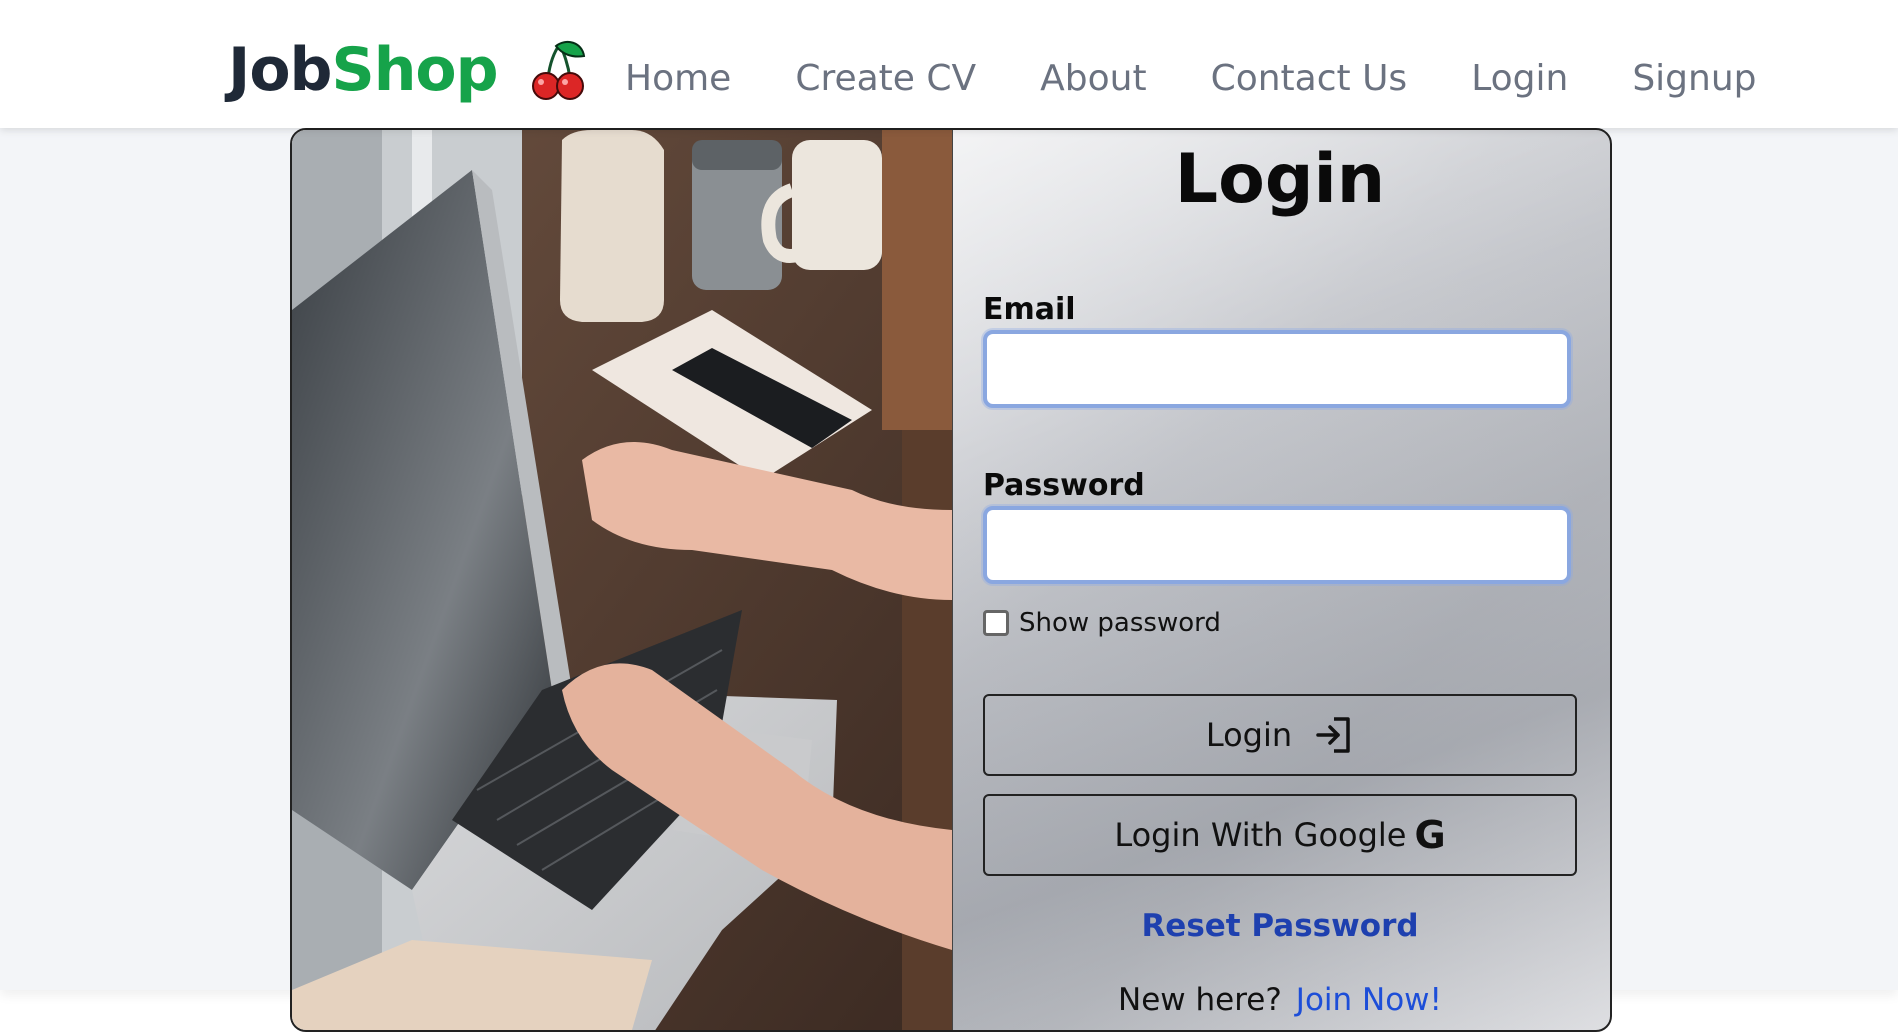 This screenshot has height=1032, width=1898. I want to click on show-password-checkbox, so click(996, 623).